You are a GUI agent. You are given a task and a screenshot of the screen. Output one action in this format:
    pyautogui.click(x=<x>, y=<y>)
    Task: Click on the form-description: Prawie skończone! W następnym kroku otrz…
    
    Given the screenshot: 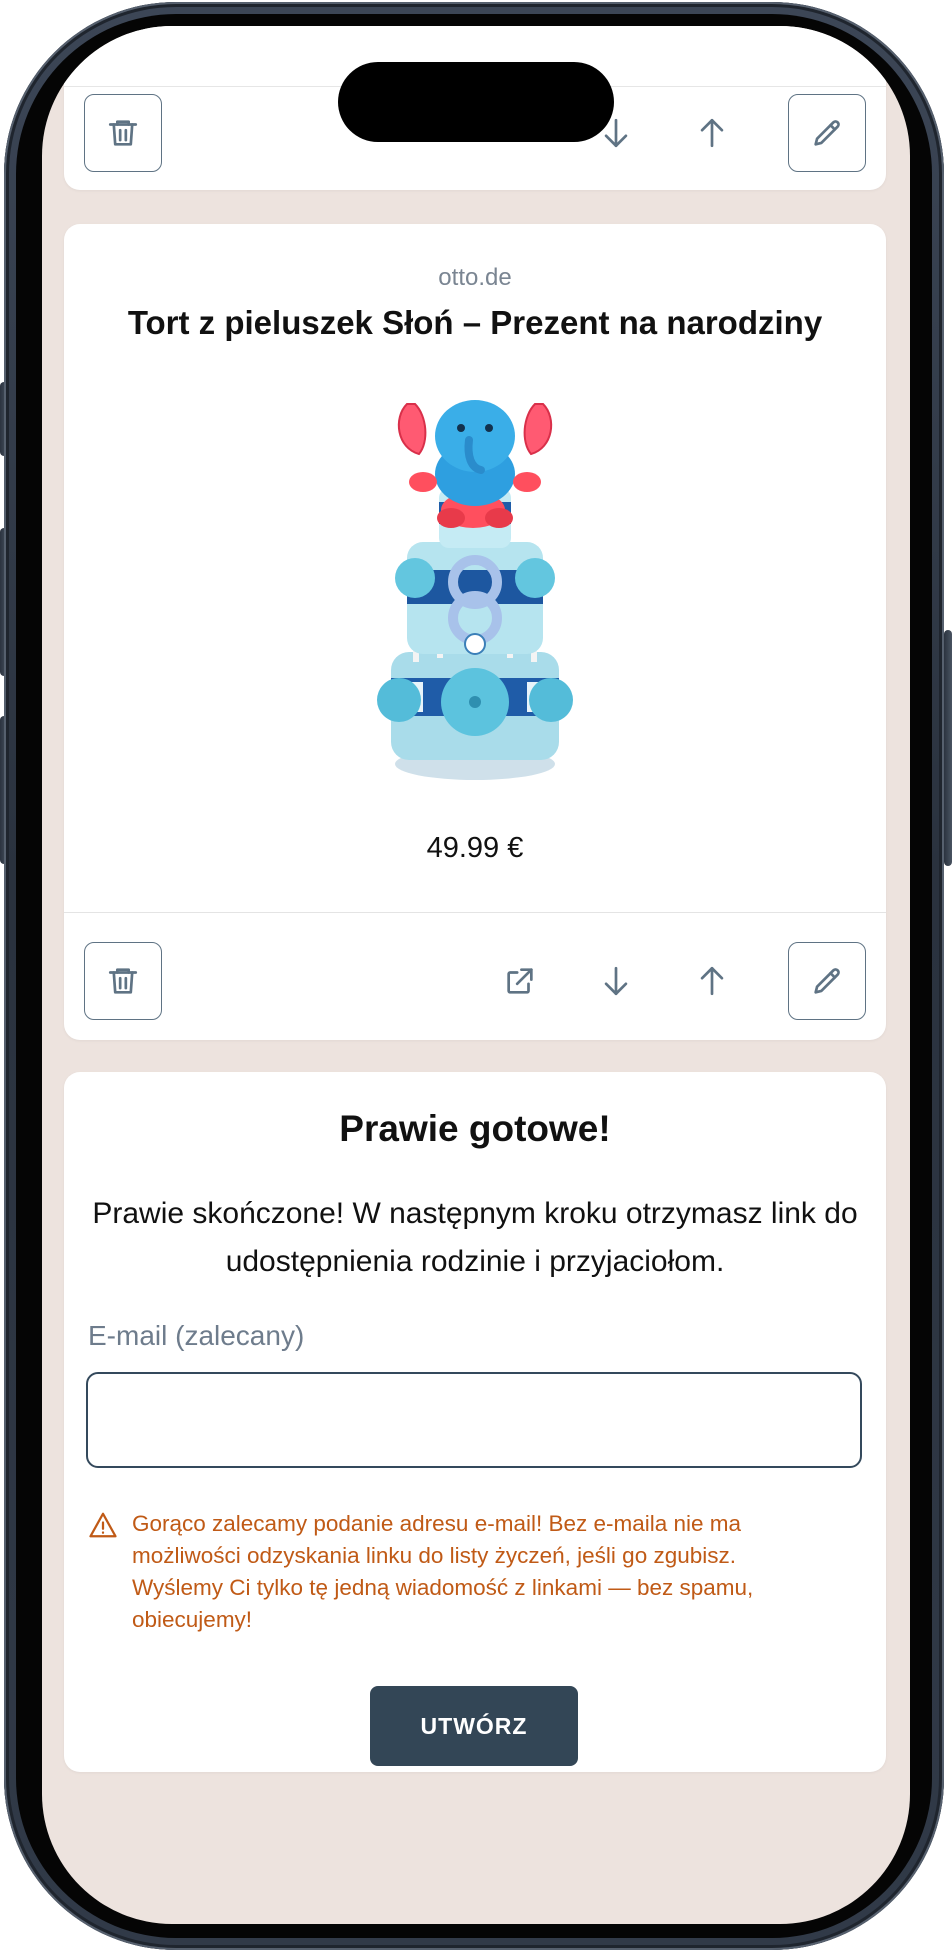 What is the action you would take?
    pyautogui.click(x=475, y=1237)
    